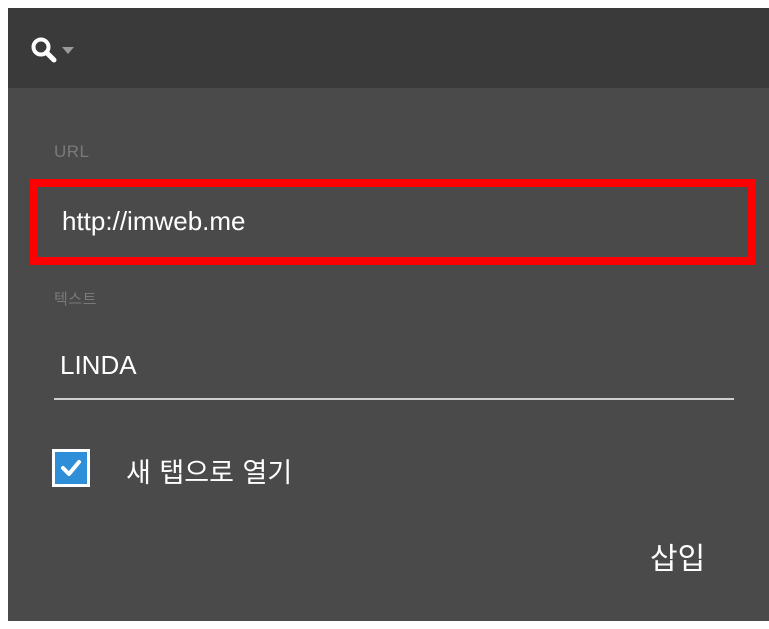  I want to click on caret-down-icon, so click(68, 50).